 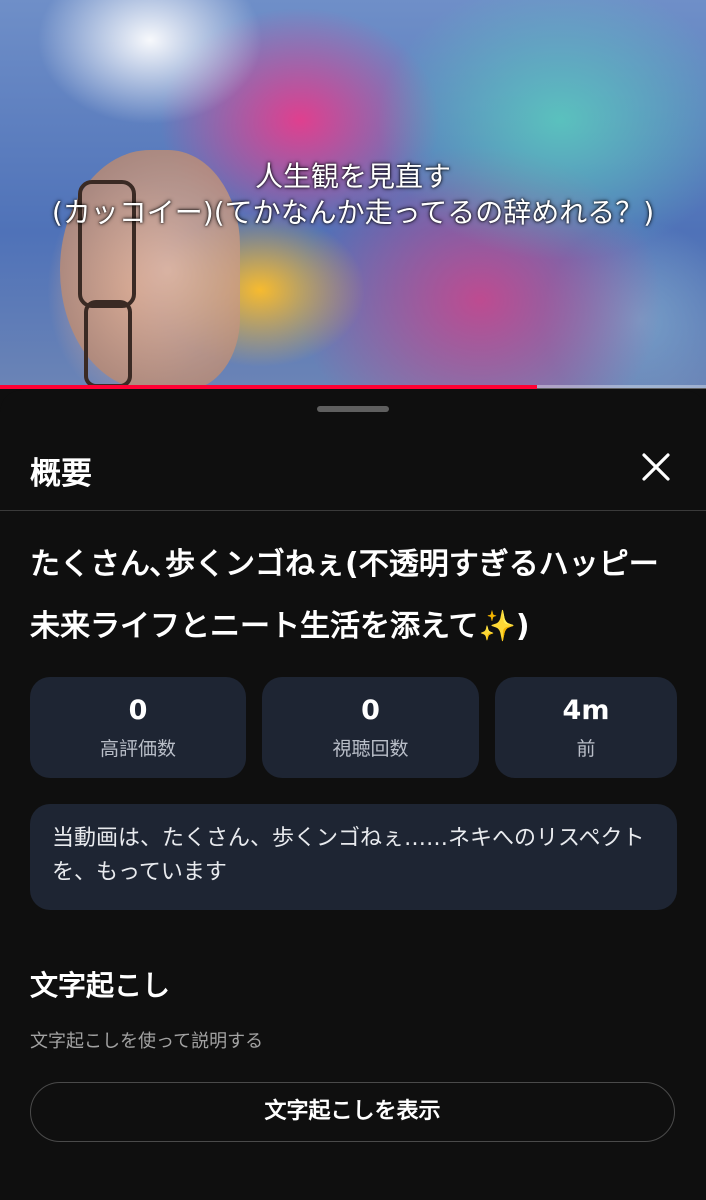 I want to click on stat-views: 0 視聴回数, so click(x=370, y=727).